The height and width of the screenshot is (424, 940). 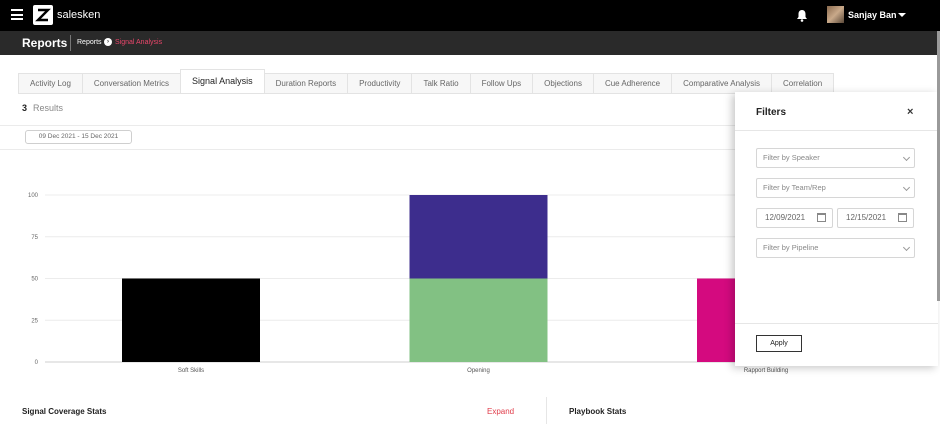 I want to click on pipeline-filter-select: Filter by Pipeline, so click(x=835, y=248).